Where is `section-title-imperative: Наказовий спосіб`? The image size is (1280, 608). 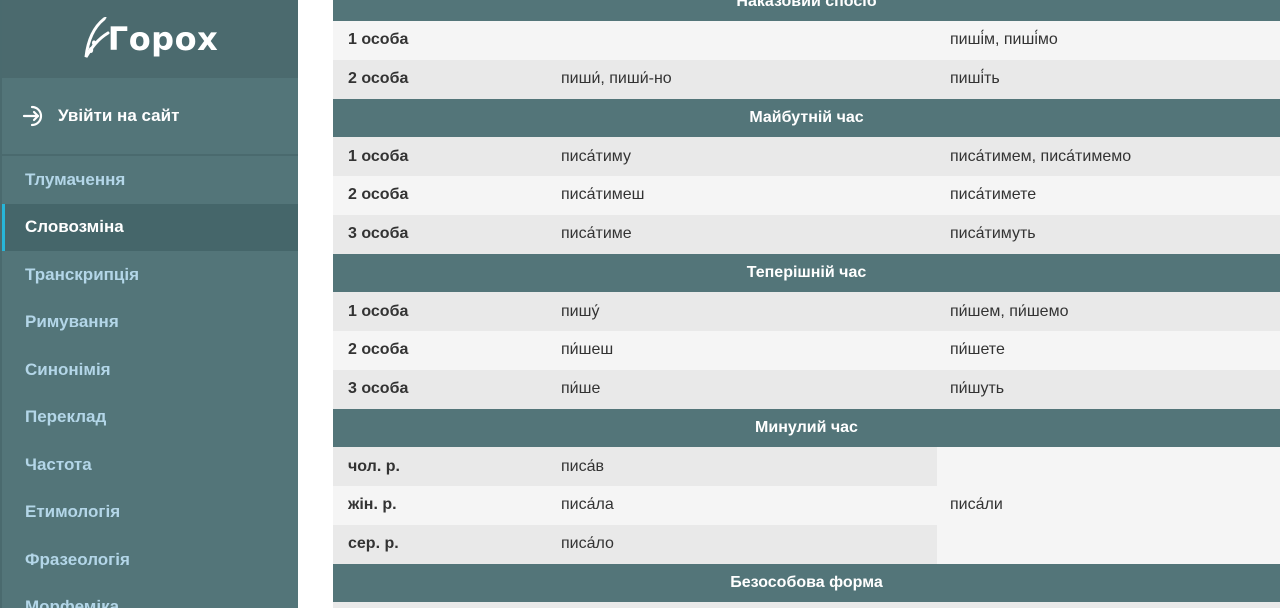 section-title-imperative: Наказовий спосіб is located at coordinates (806, 5).